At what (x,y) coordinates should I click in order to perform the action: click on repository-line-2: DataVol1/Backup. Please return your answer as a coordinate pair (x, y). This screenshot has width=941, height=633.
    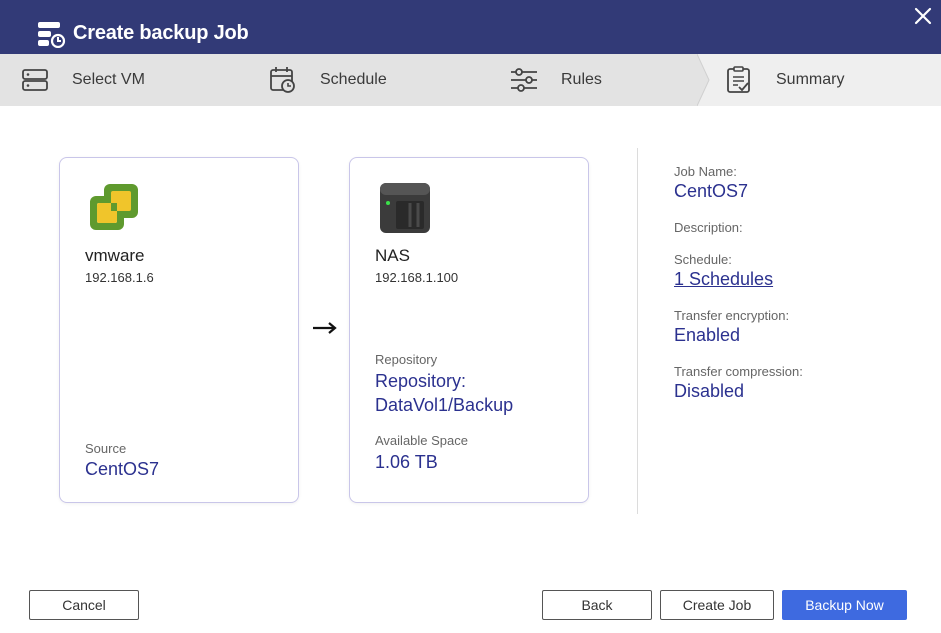
    Looking at the image, I should click on (444, 405).